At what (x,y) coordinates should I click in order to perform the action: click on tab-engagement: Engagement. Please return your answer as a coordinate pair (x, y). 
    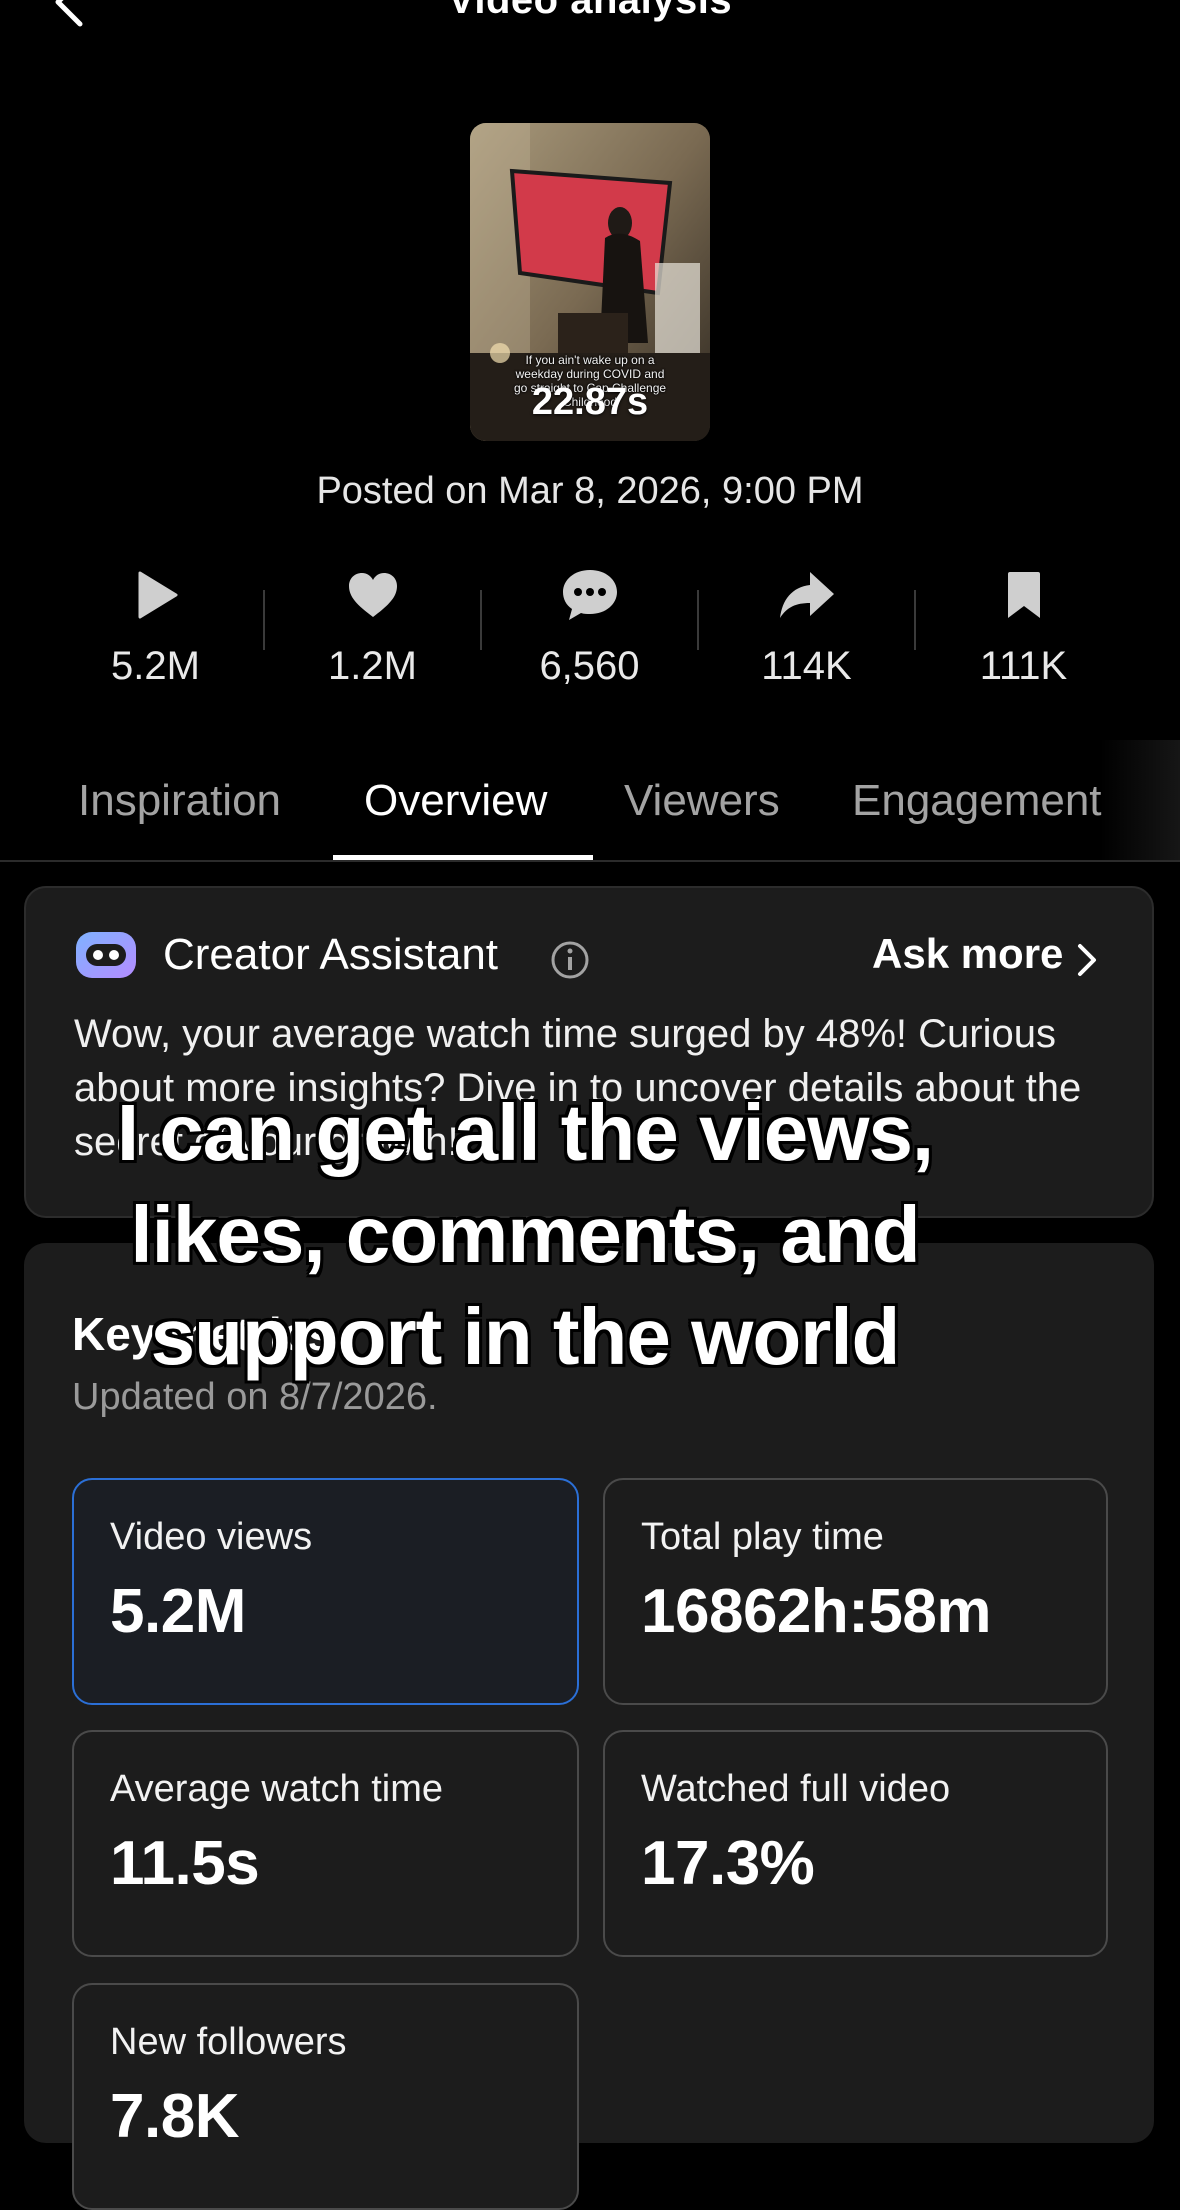
    Looking at the image, I should click on (977, 801).